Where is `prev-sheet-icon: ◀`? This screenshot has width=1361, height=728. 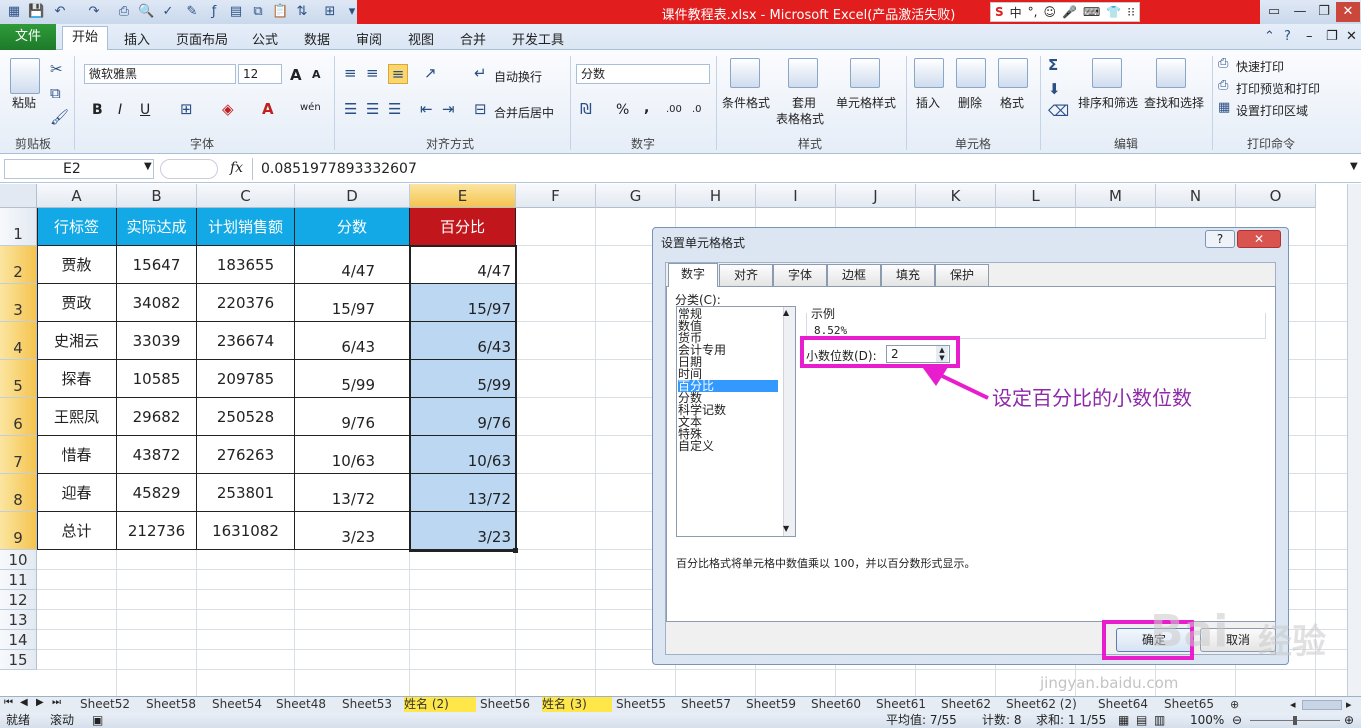 prev-sheet-icon: ◀ is located at coordinates (24, 702).